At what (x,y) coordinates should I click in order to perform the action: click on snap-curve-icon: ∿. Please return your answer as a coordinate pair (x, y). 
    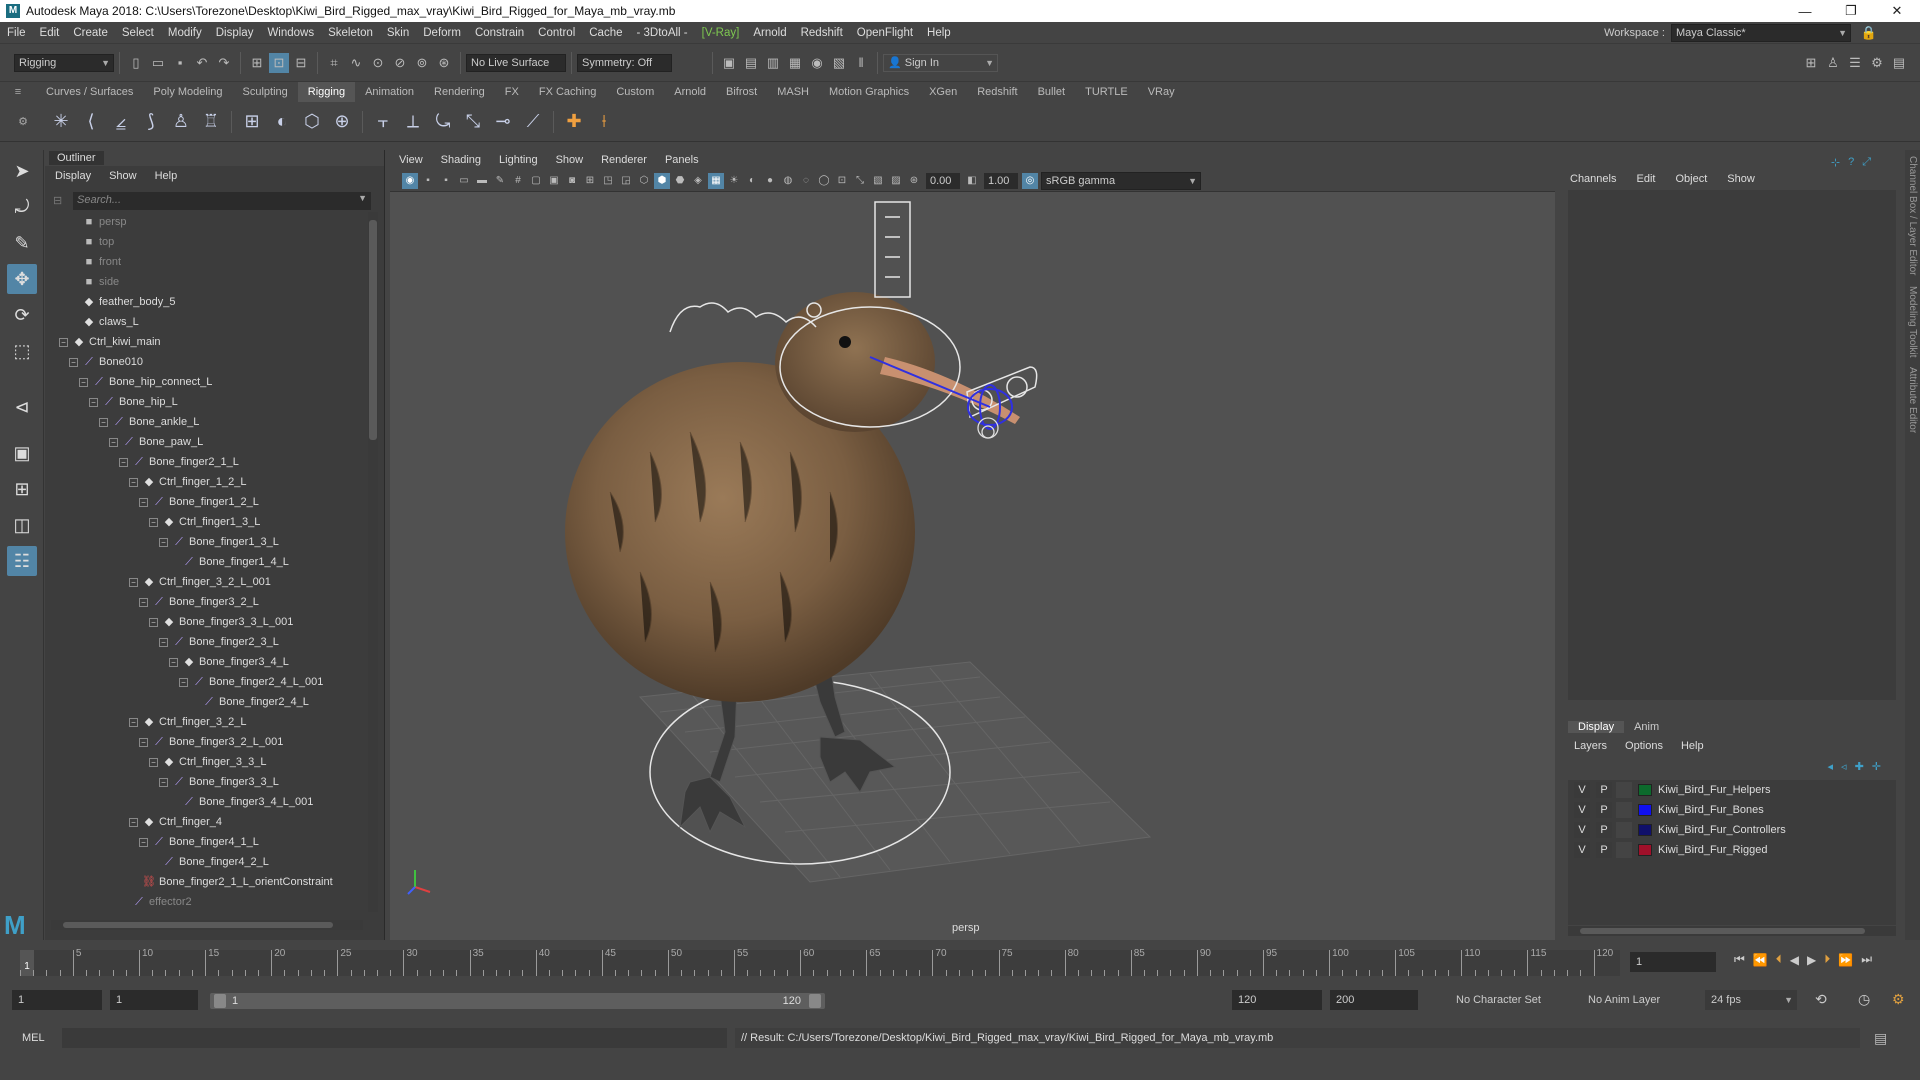
    Looking at the image, I should click on (356, 63).